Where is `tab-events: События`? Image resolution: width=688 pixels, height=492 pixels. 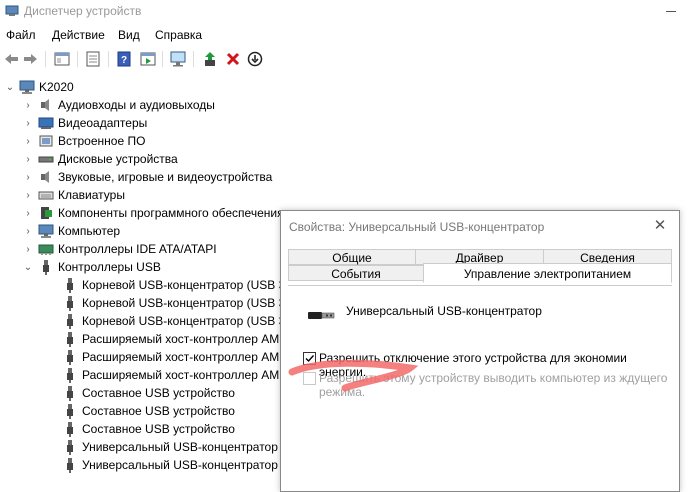 tab-events: События is located at coordinates (356, 273).